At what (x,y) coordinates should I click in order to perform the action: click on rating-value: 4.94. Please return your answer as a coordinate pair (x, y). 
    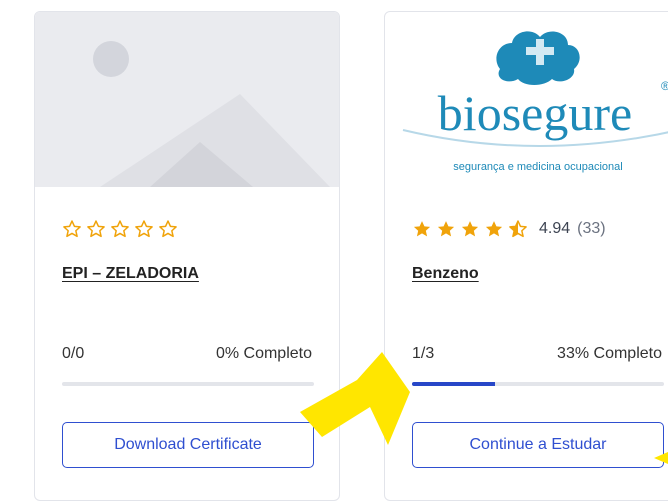
    Looking at the image, I should click on (555, 228).